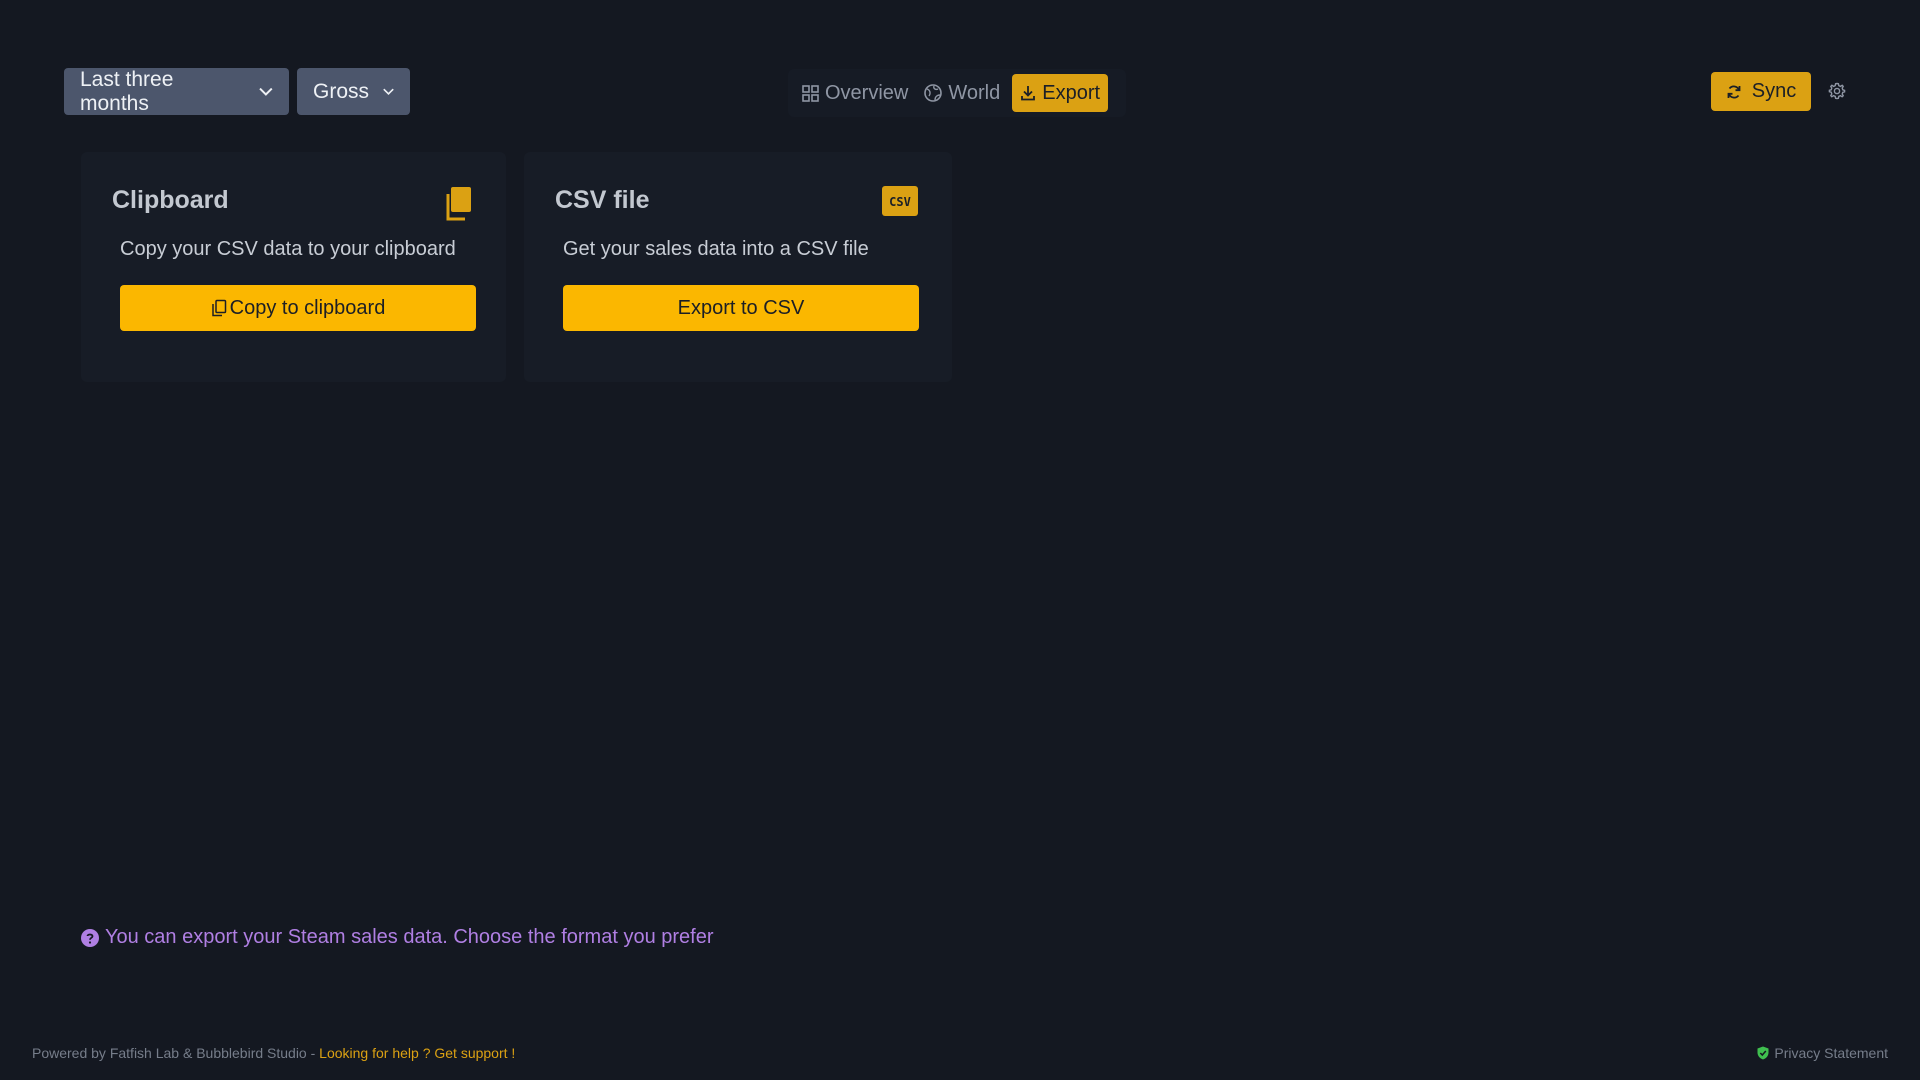  I want to click on card-title: CSV file, so click(602, 200).